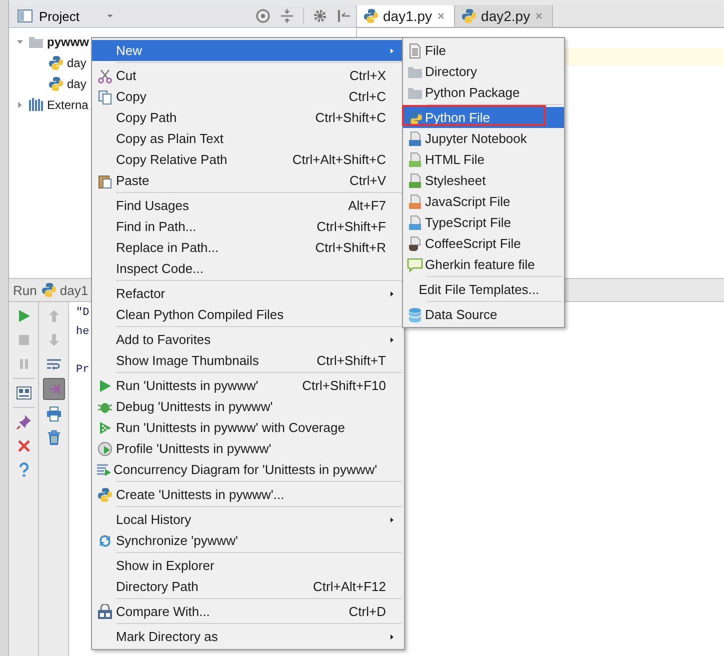  What do you see at coordinates (483, 243) in the screenshot?
I see `menu-item: CoffeeScript File` at bounding box center [483, 243].